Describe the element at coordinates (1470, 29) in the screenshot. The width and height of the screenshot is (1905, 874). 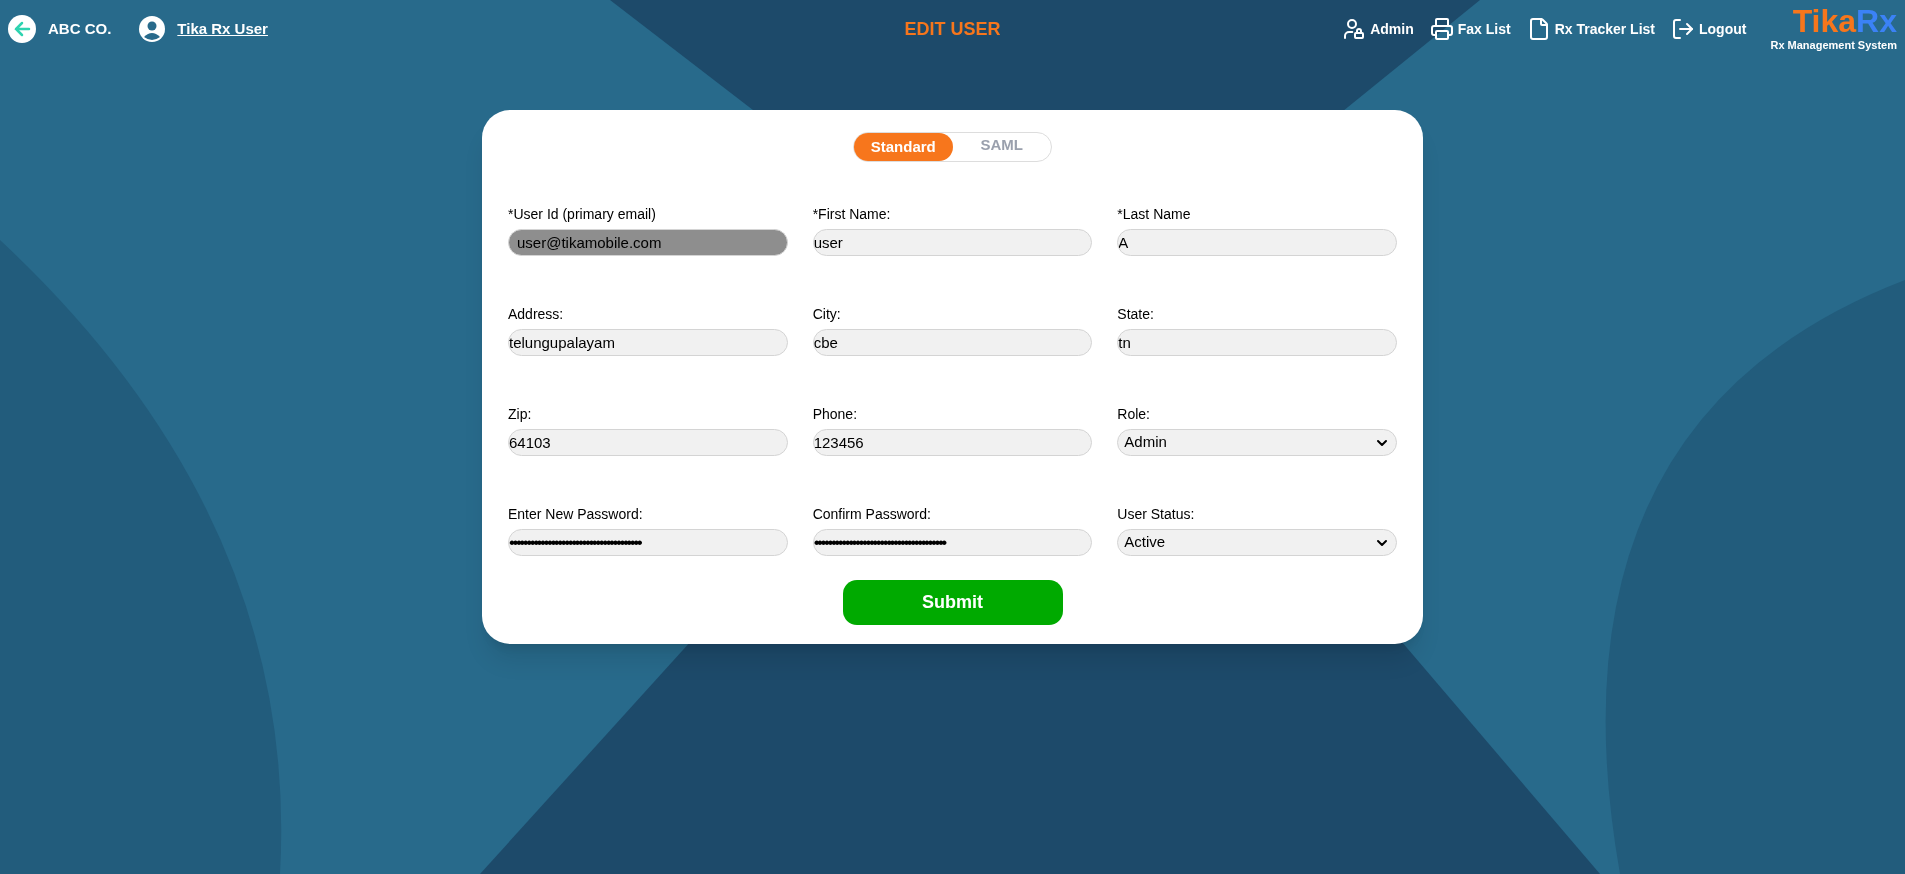
I see `nav-link: Fax List` at that location.